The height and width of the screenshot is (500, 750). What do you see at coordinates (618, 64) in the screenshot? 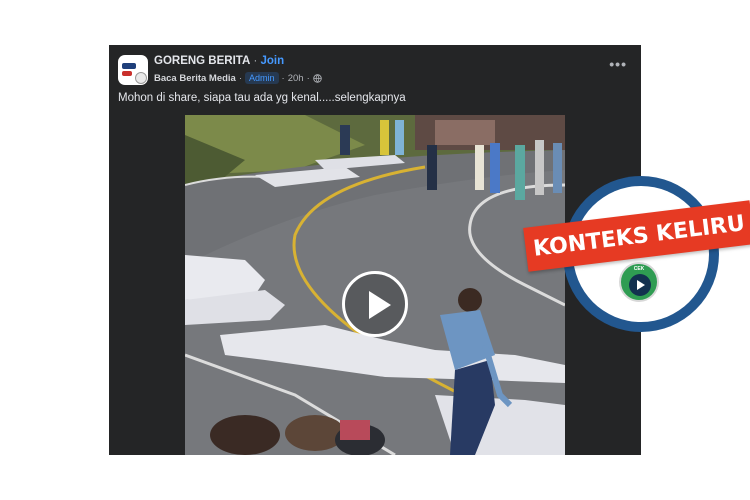
I see `more-options-icon: •••` at bounding box center [618, 64].